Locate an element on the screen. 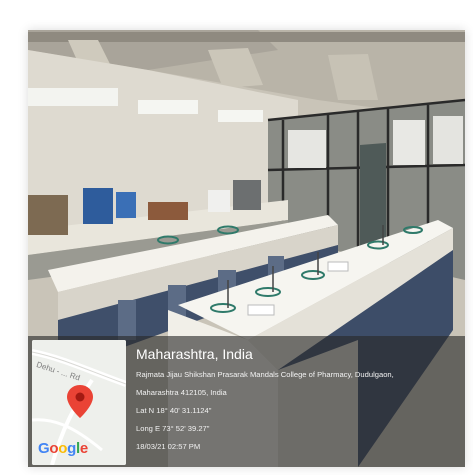  google-logo-letter: G is located at coordinates (44, 448).